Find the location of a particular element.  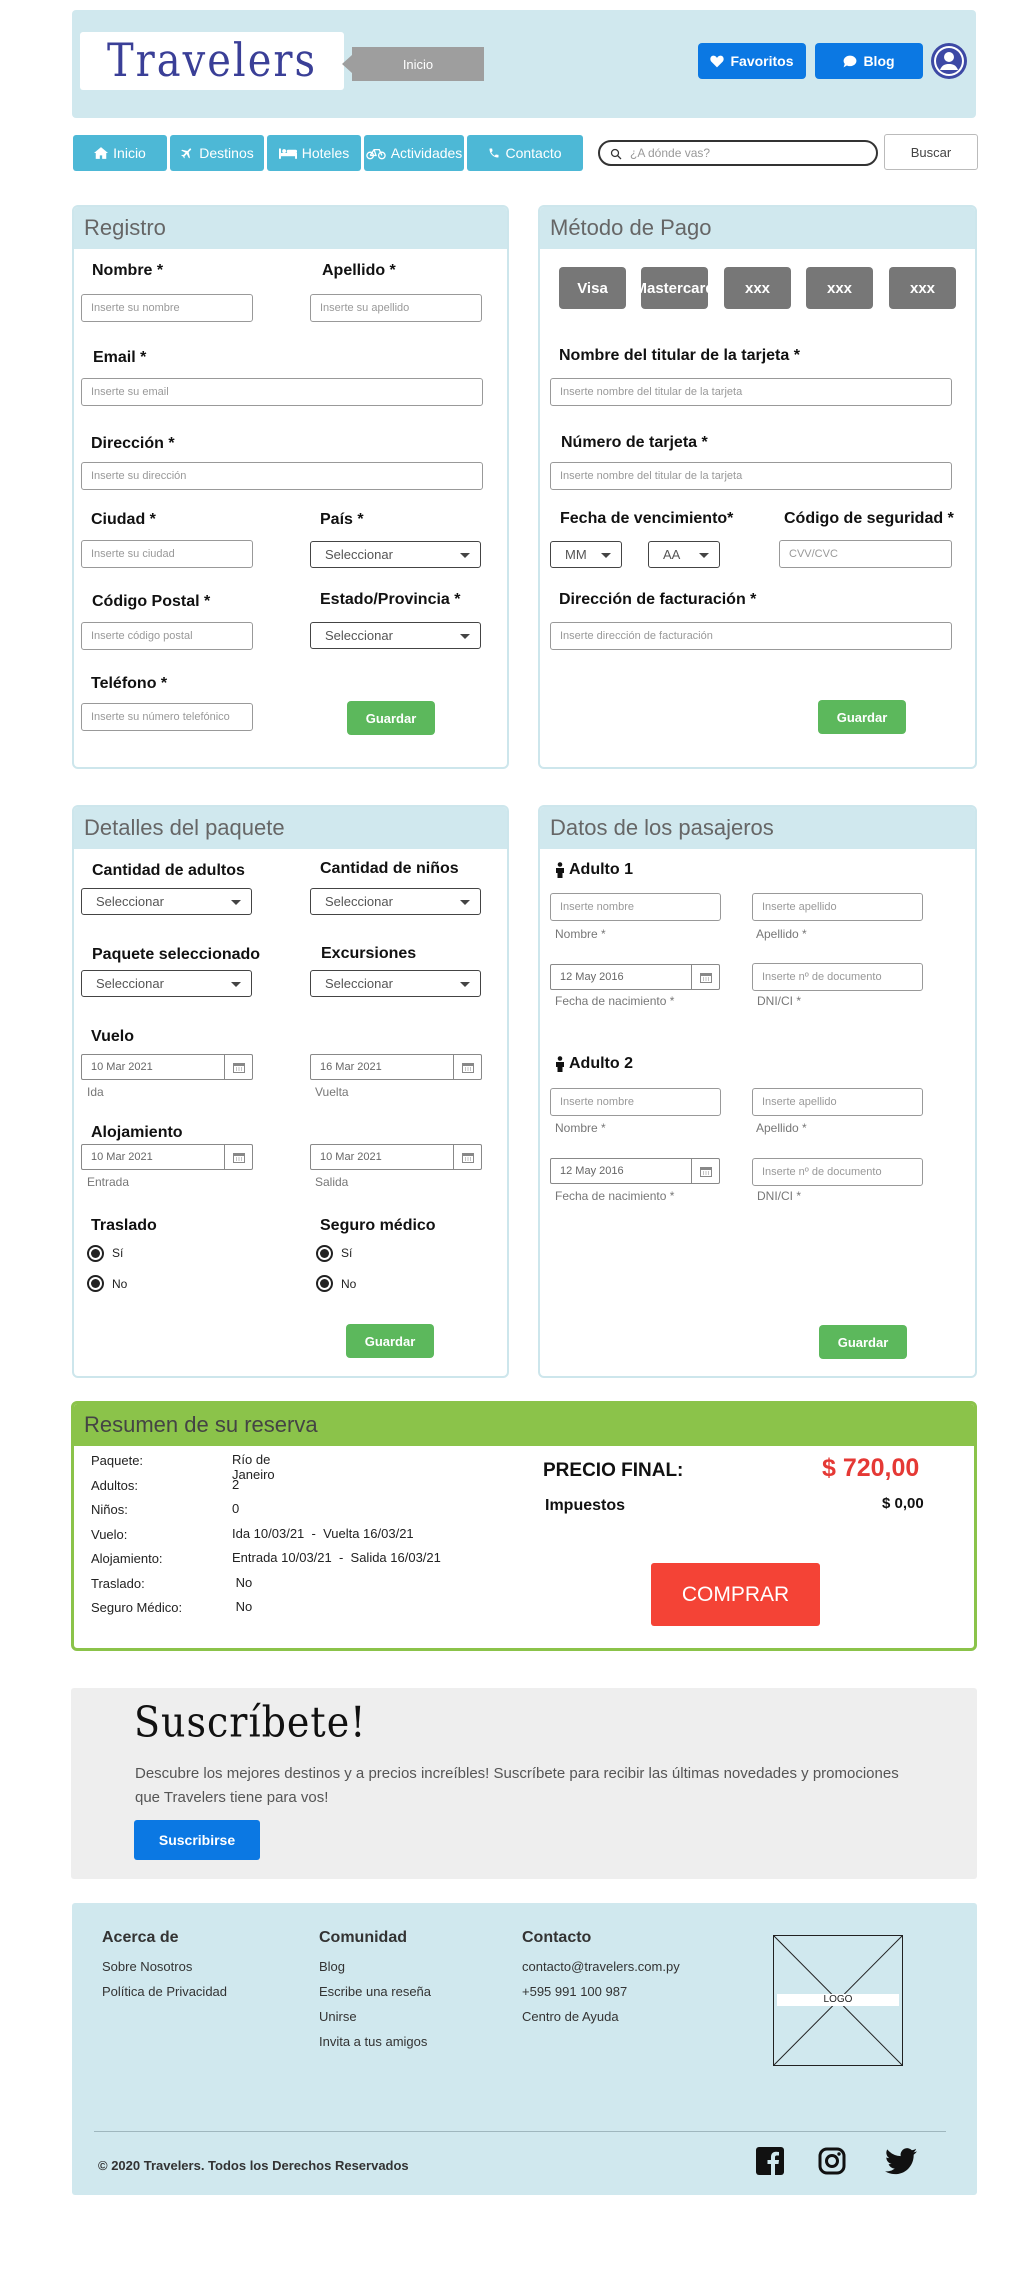

search-button: Buscar is located at coordinates (931, 152).